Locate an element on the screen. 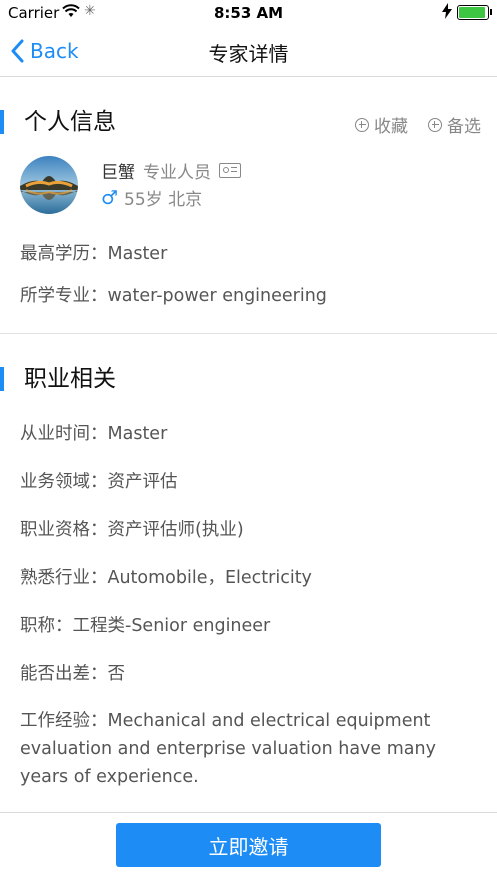 This screenshot has width=497, height=884. qualification-field: 职业资格：资产评估师(执业) is located at coordinates (132, 530).